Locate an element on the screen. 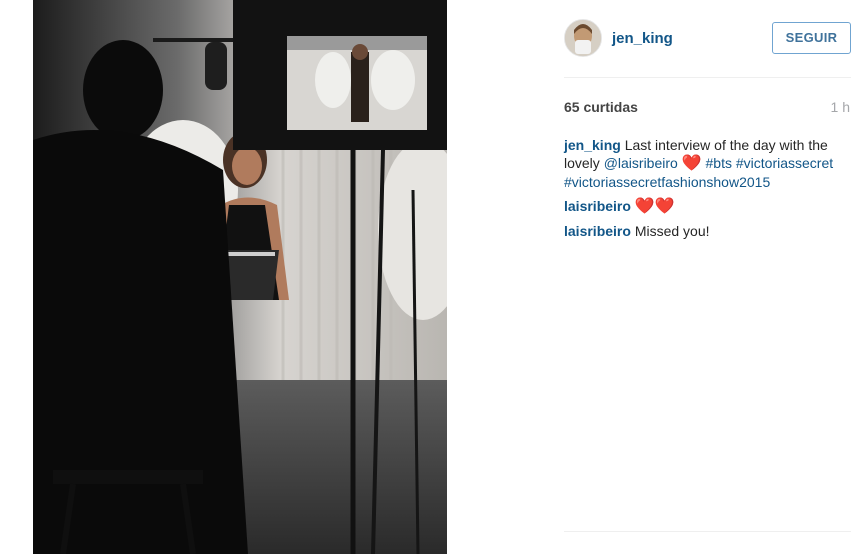  avatar is located at coordinates (583, 38).